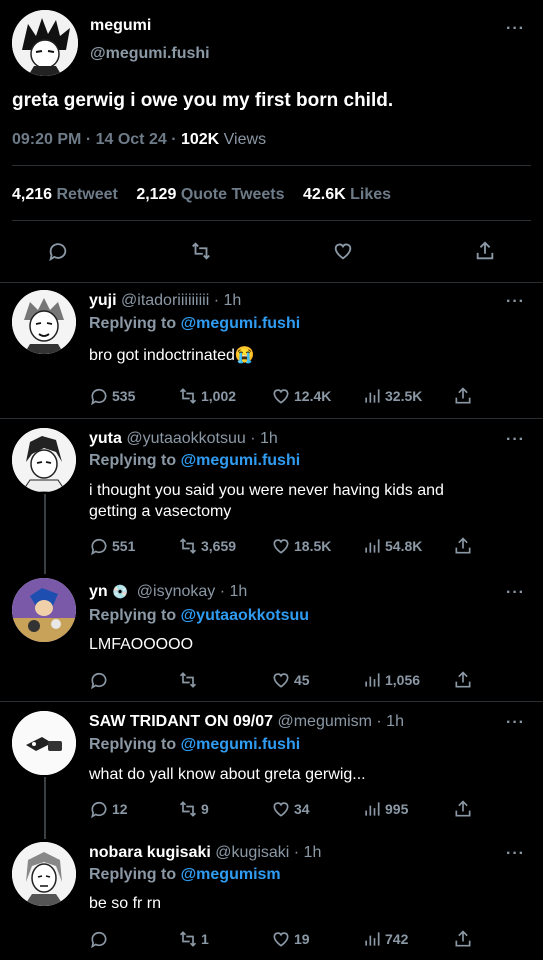 The width and height of the screenshot is (543, 960). What do you see at coordinates (268, 852) in the screenshot?
I see `author-handle: @kugisaki · 1h` at bounding box center [268, 852].